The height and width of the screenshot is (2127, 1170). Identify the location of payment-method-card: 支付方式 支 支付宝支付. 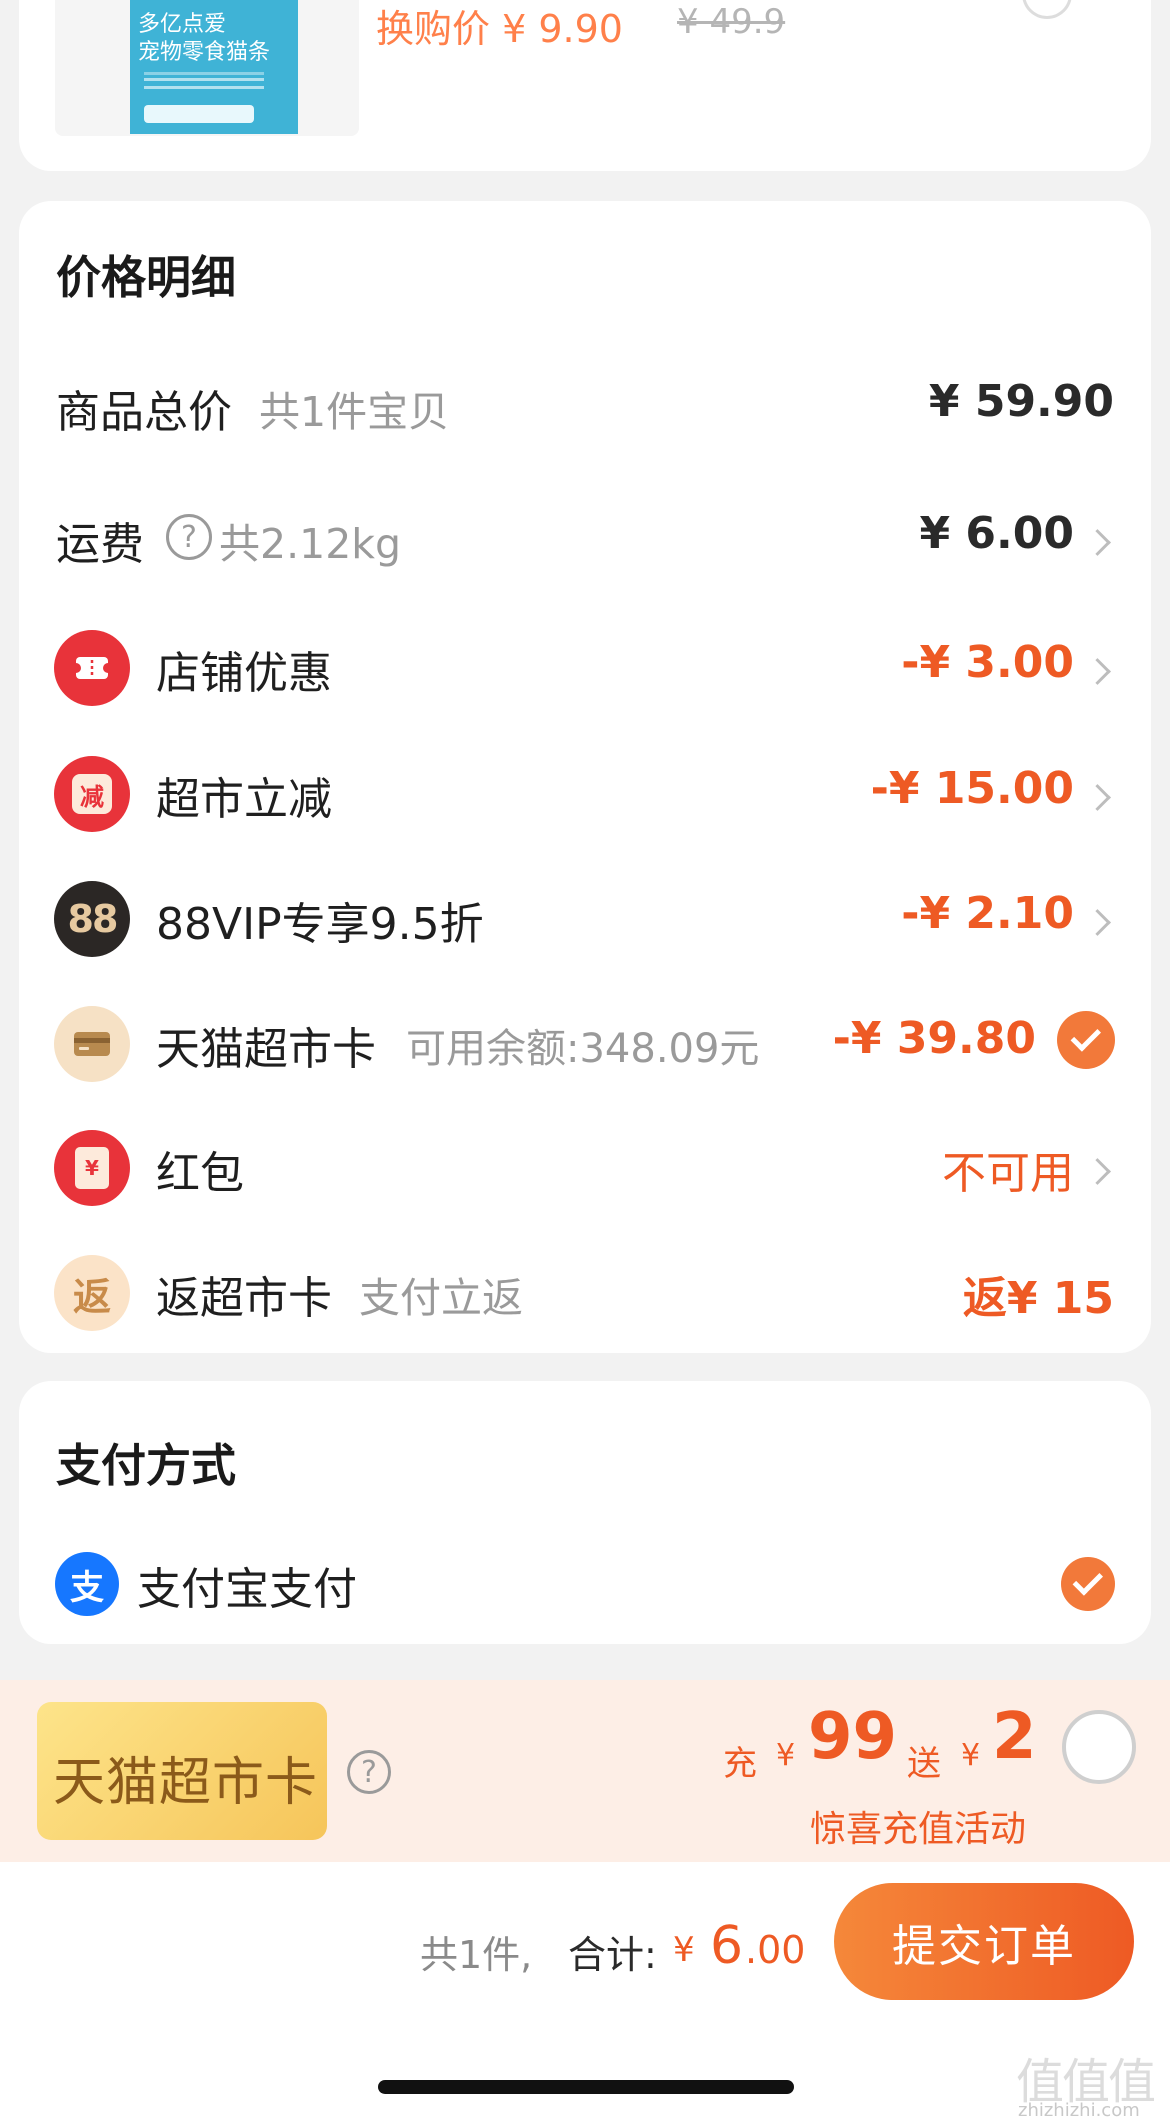
(585, 1512).